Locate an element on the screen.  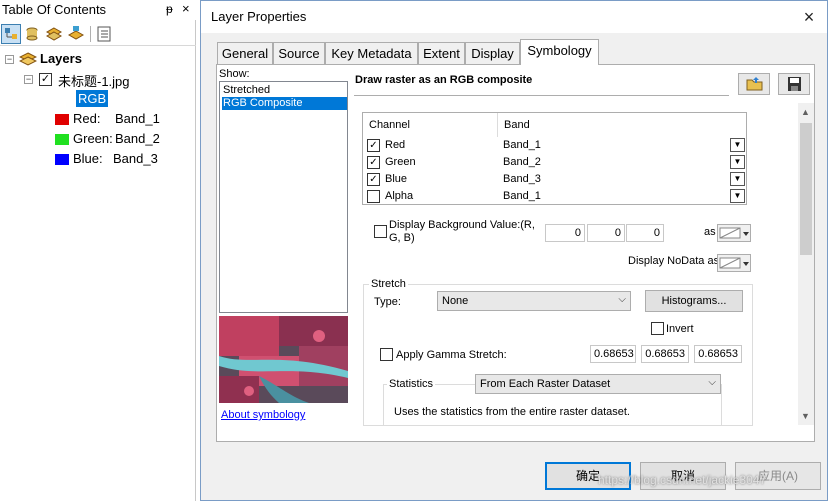
list-by-drawing-order-button is located at coordinates (11, 34).